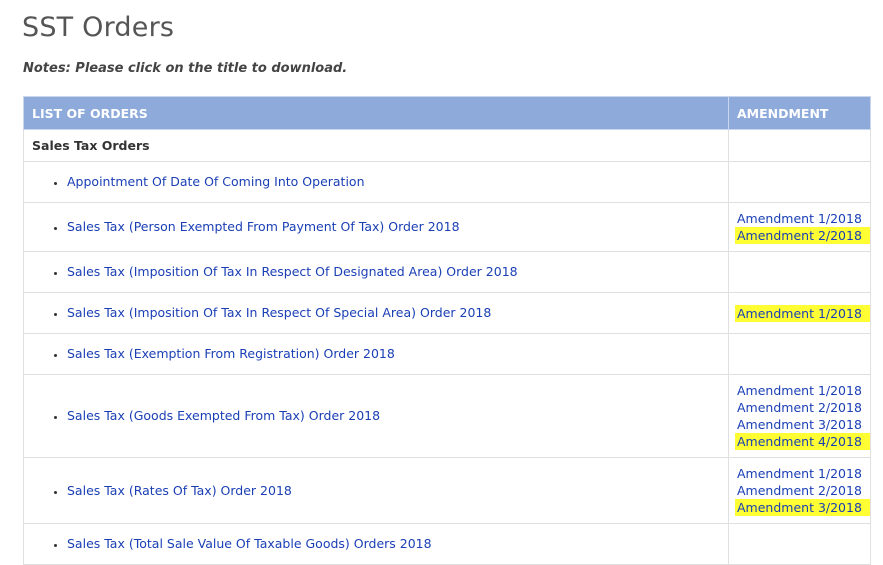 The image size is (883, 565). I want to click on table-header-row: LIST OF ORDERS AMENDMENT, so click(447, 113).